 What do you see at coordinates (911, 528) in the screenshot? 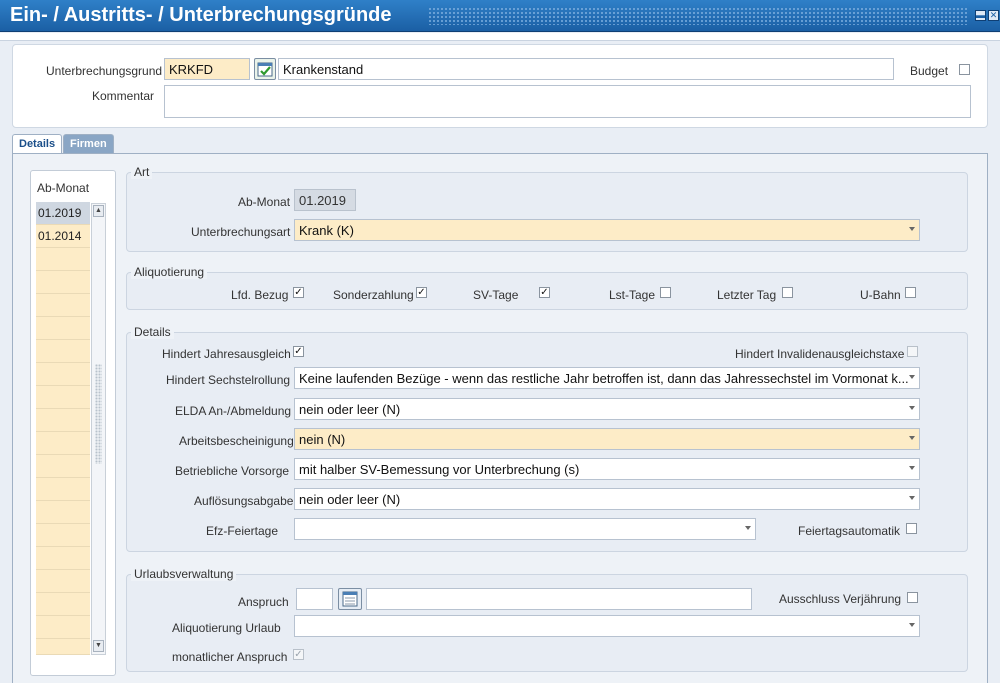
I see `feiertag-checkbox` at bounding box center [911, 528].